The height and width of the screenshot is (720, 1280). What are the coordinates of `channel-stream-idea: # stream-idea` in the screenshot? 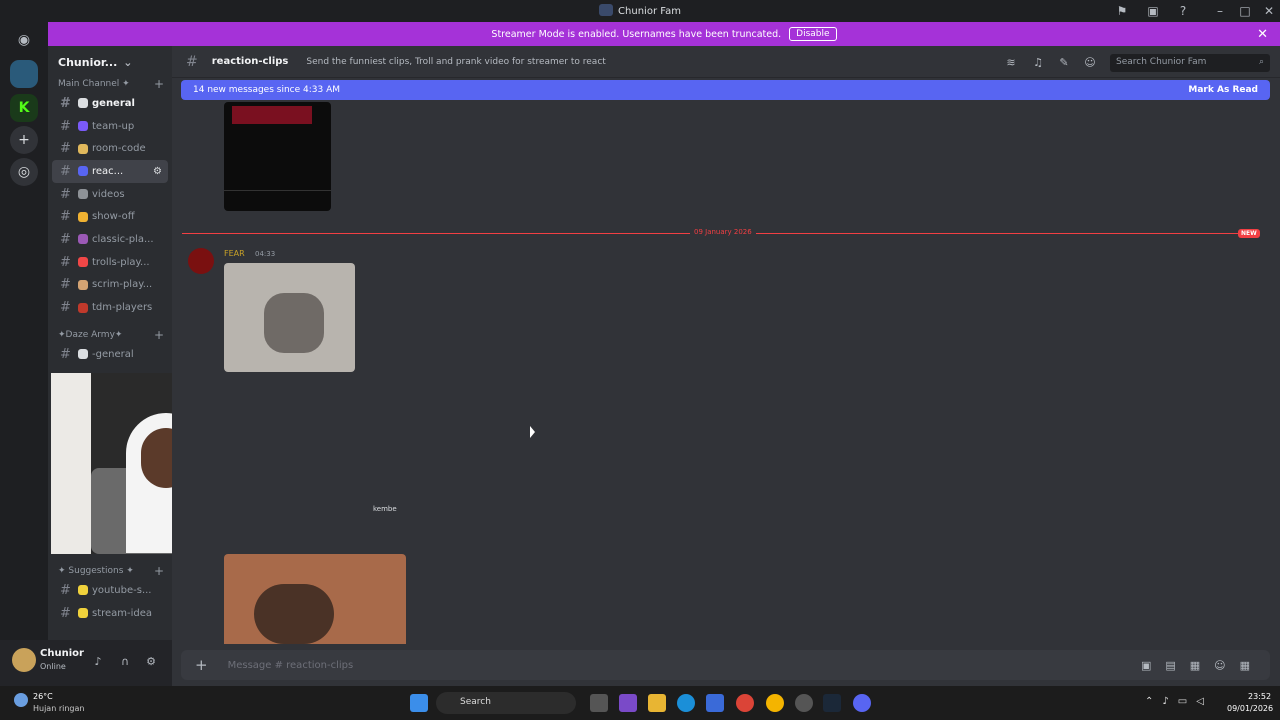 It's located at (110, 613).